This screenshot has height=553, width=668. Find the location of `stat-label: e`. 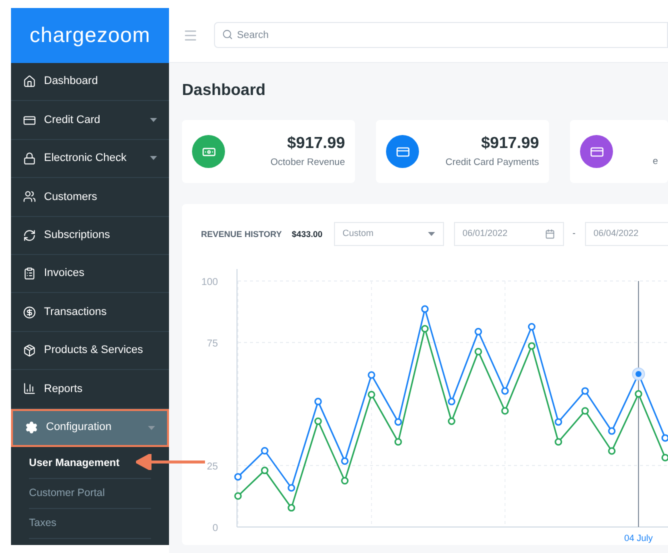

stat-label: e is located at coordinates (655, 162).